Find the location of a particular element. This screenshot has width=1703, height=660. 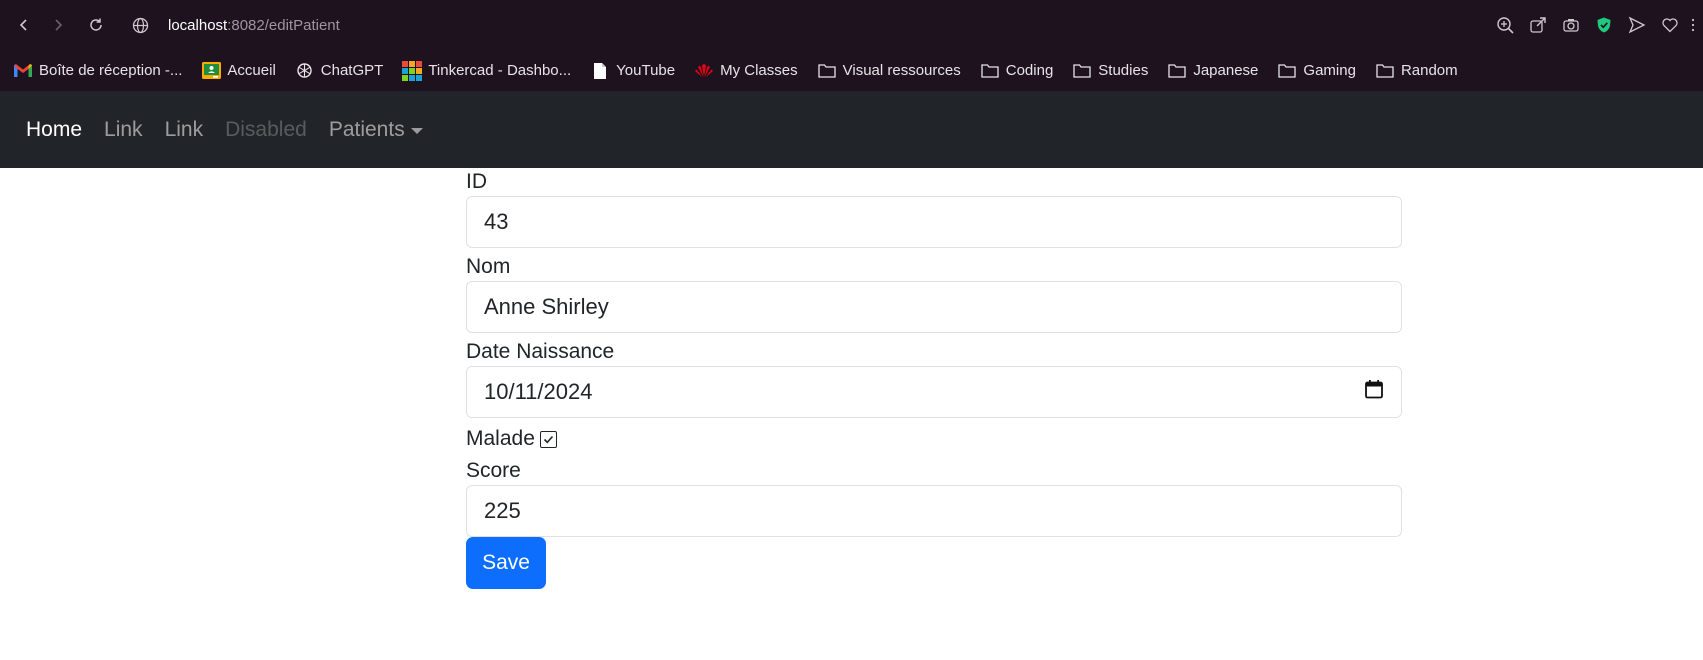

chatgpt-icon is located at coordinates (305, 71).